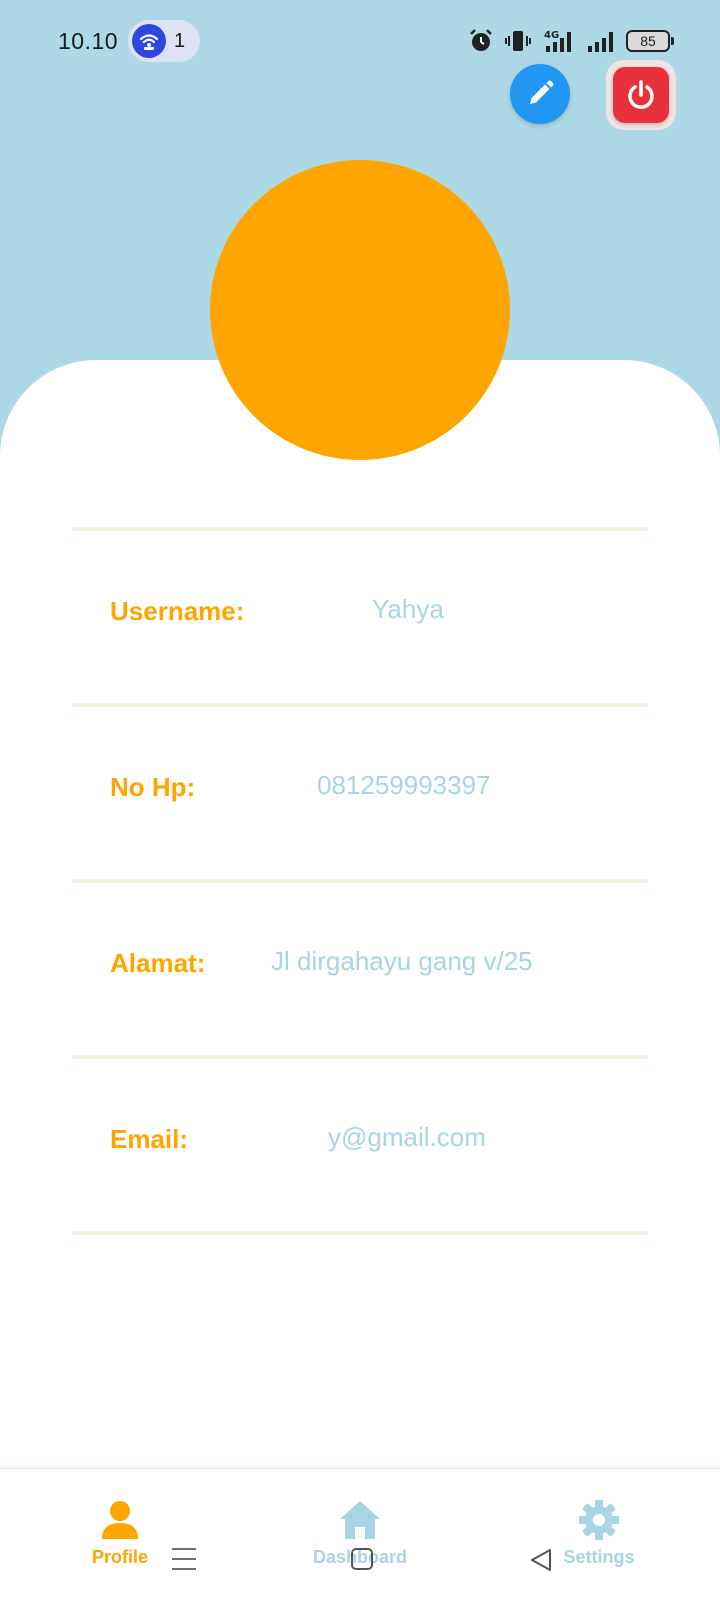 The width and height of the screenshot is (720, 1604). What do you see at coordinates (360, 1520) in the screenshot?
I see `home-icon` at bounding box center [360, 1520].